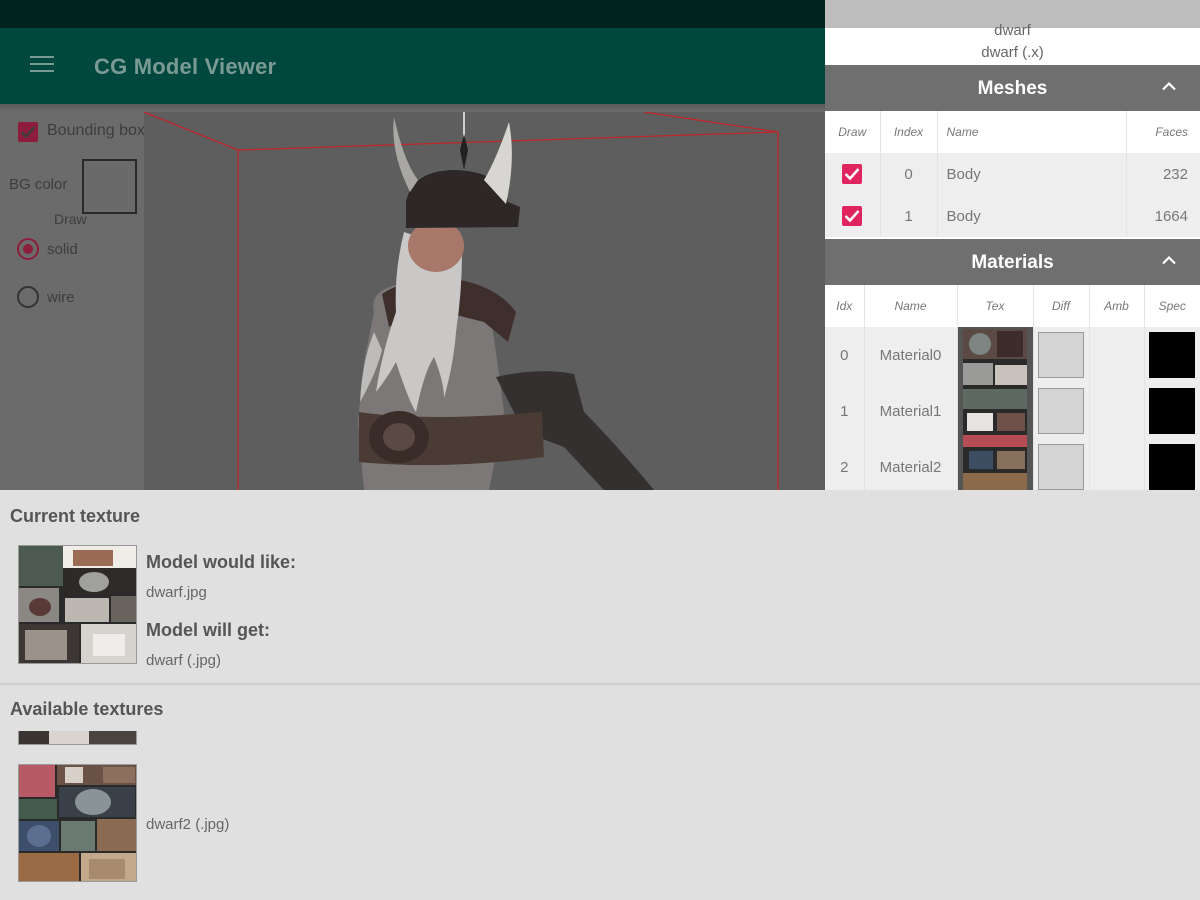 The width and height of the screenshot is (1200, 900). I want to click on current-texture-heading: Current texture, so click(75, 516).